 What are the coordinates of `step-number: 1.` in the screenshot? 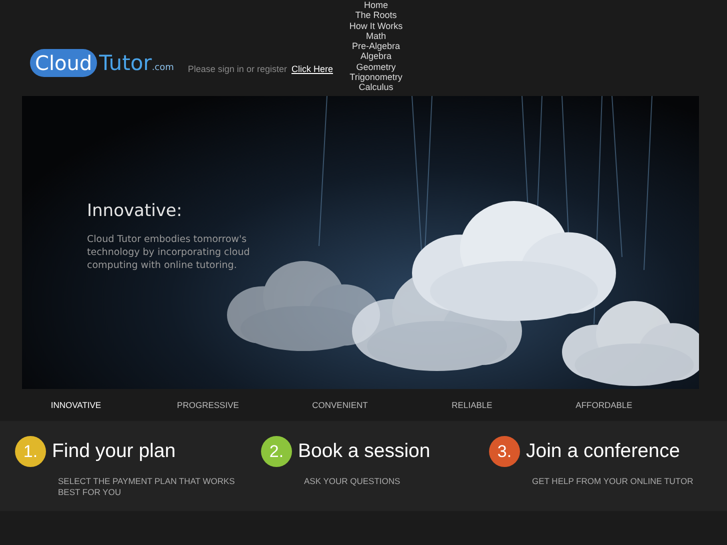 It's located at (30, 451).